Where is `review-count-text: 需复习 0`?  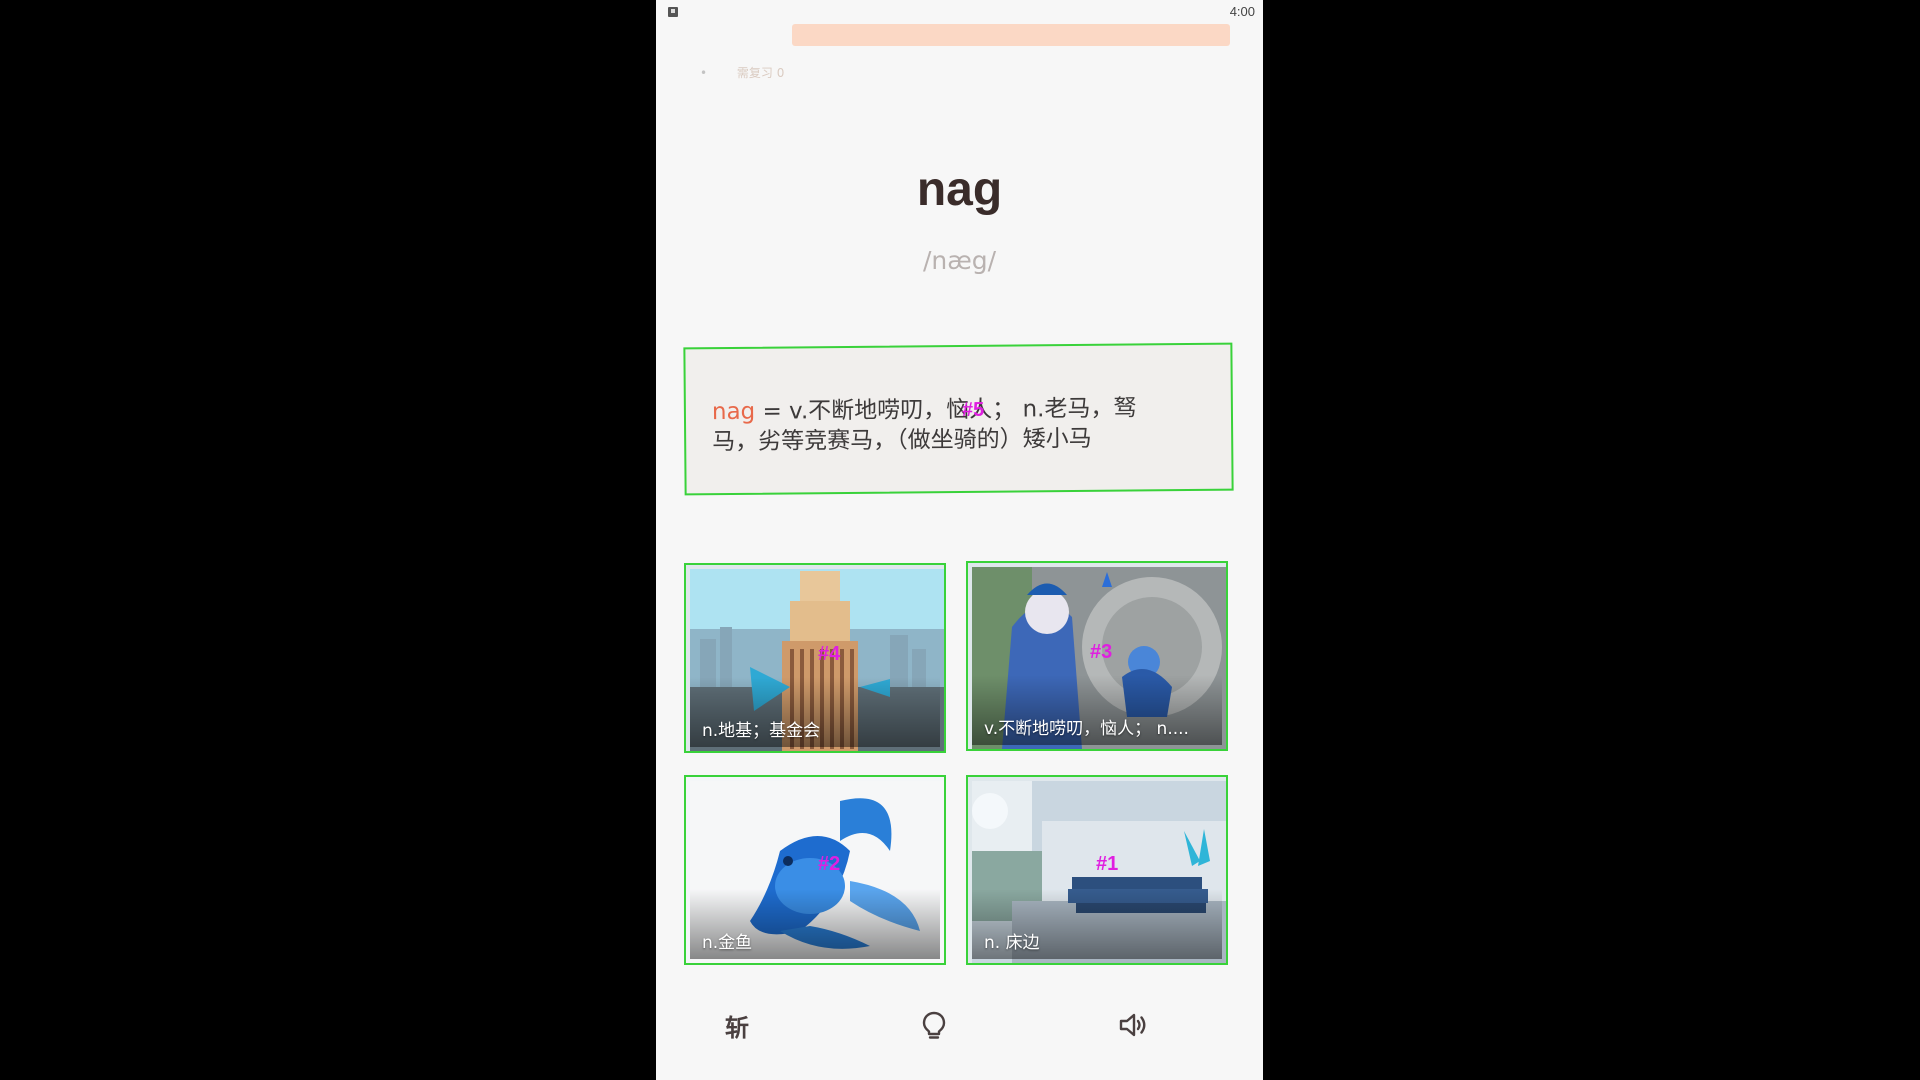
review-count-text: 需复习 0 is located at coordinates (760, 73).